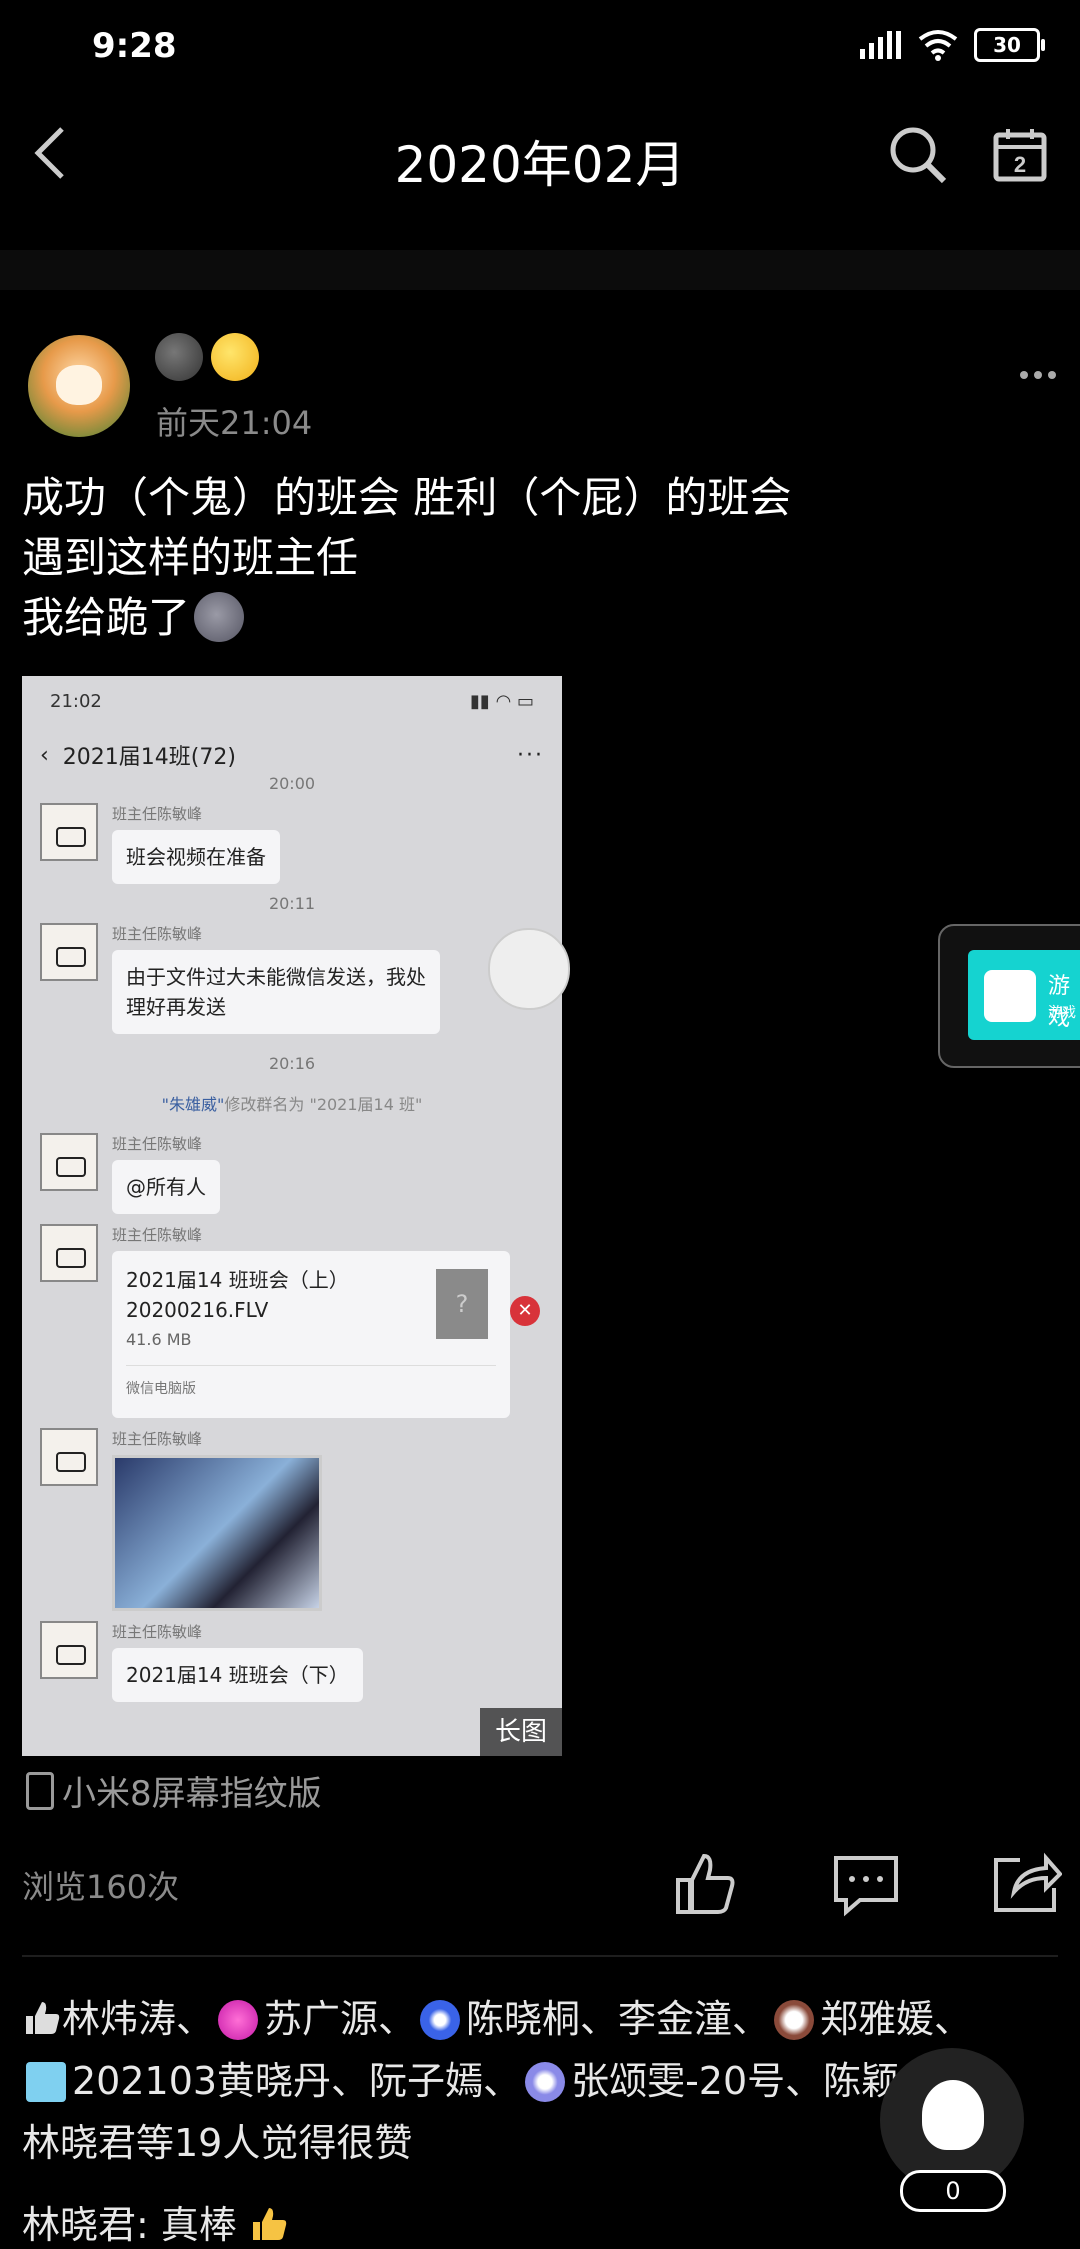  What do you see at coordinates (193, 1104) in the screenshot?
I see `shot-notice-name: "朱雄威"` at bounding box center [193, 1104].